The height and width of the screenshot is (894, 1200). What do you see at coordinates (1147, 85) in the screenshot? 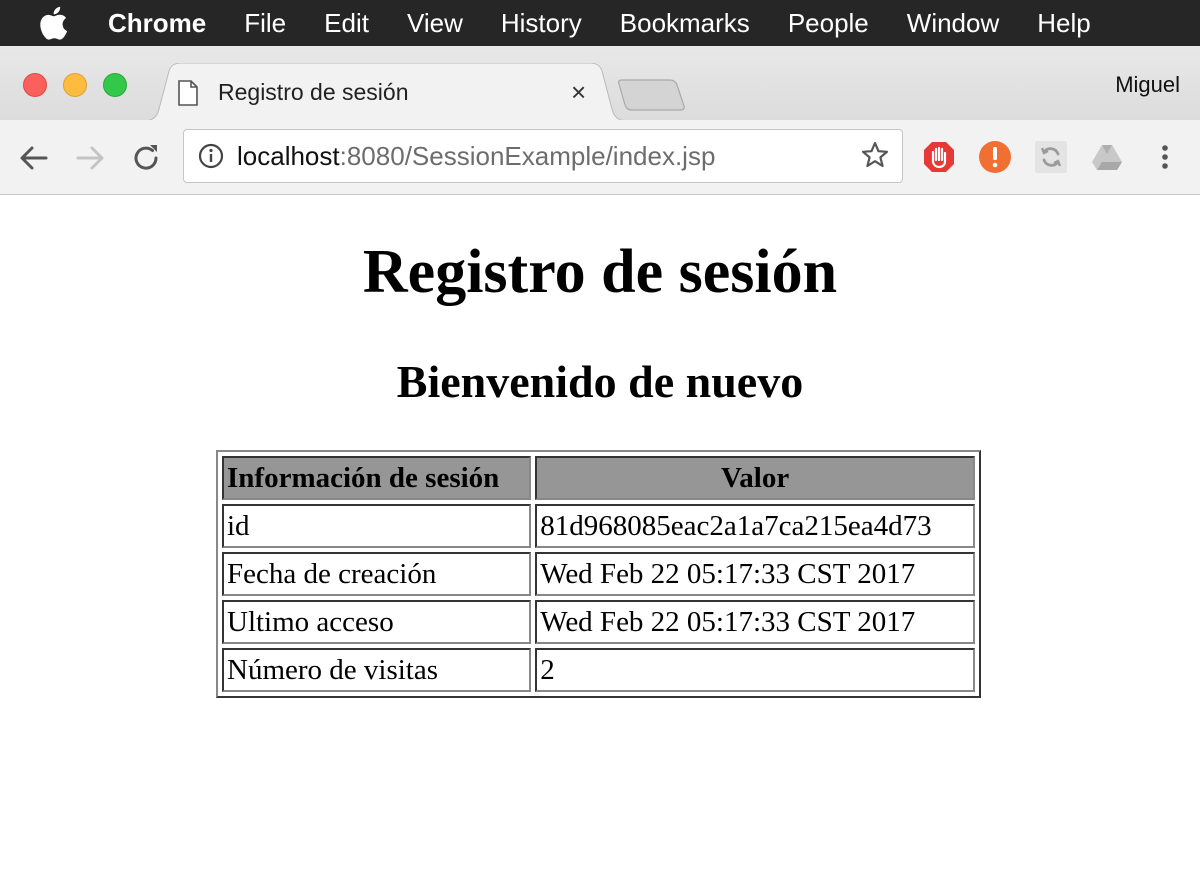
I see `profile-name: Miguel` at bounding box center [1147, 85].